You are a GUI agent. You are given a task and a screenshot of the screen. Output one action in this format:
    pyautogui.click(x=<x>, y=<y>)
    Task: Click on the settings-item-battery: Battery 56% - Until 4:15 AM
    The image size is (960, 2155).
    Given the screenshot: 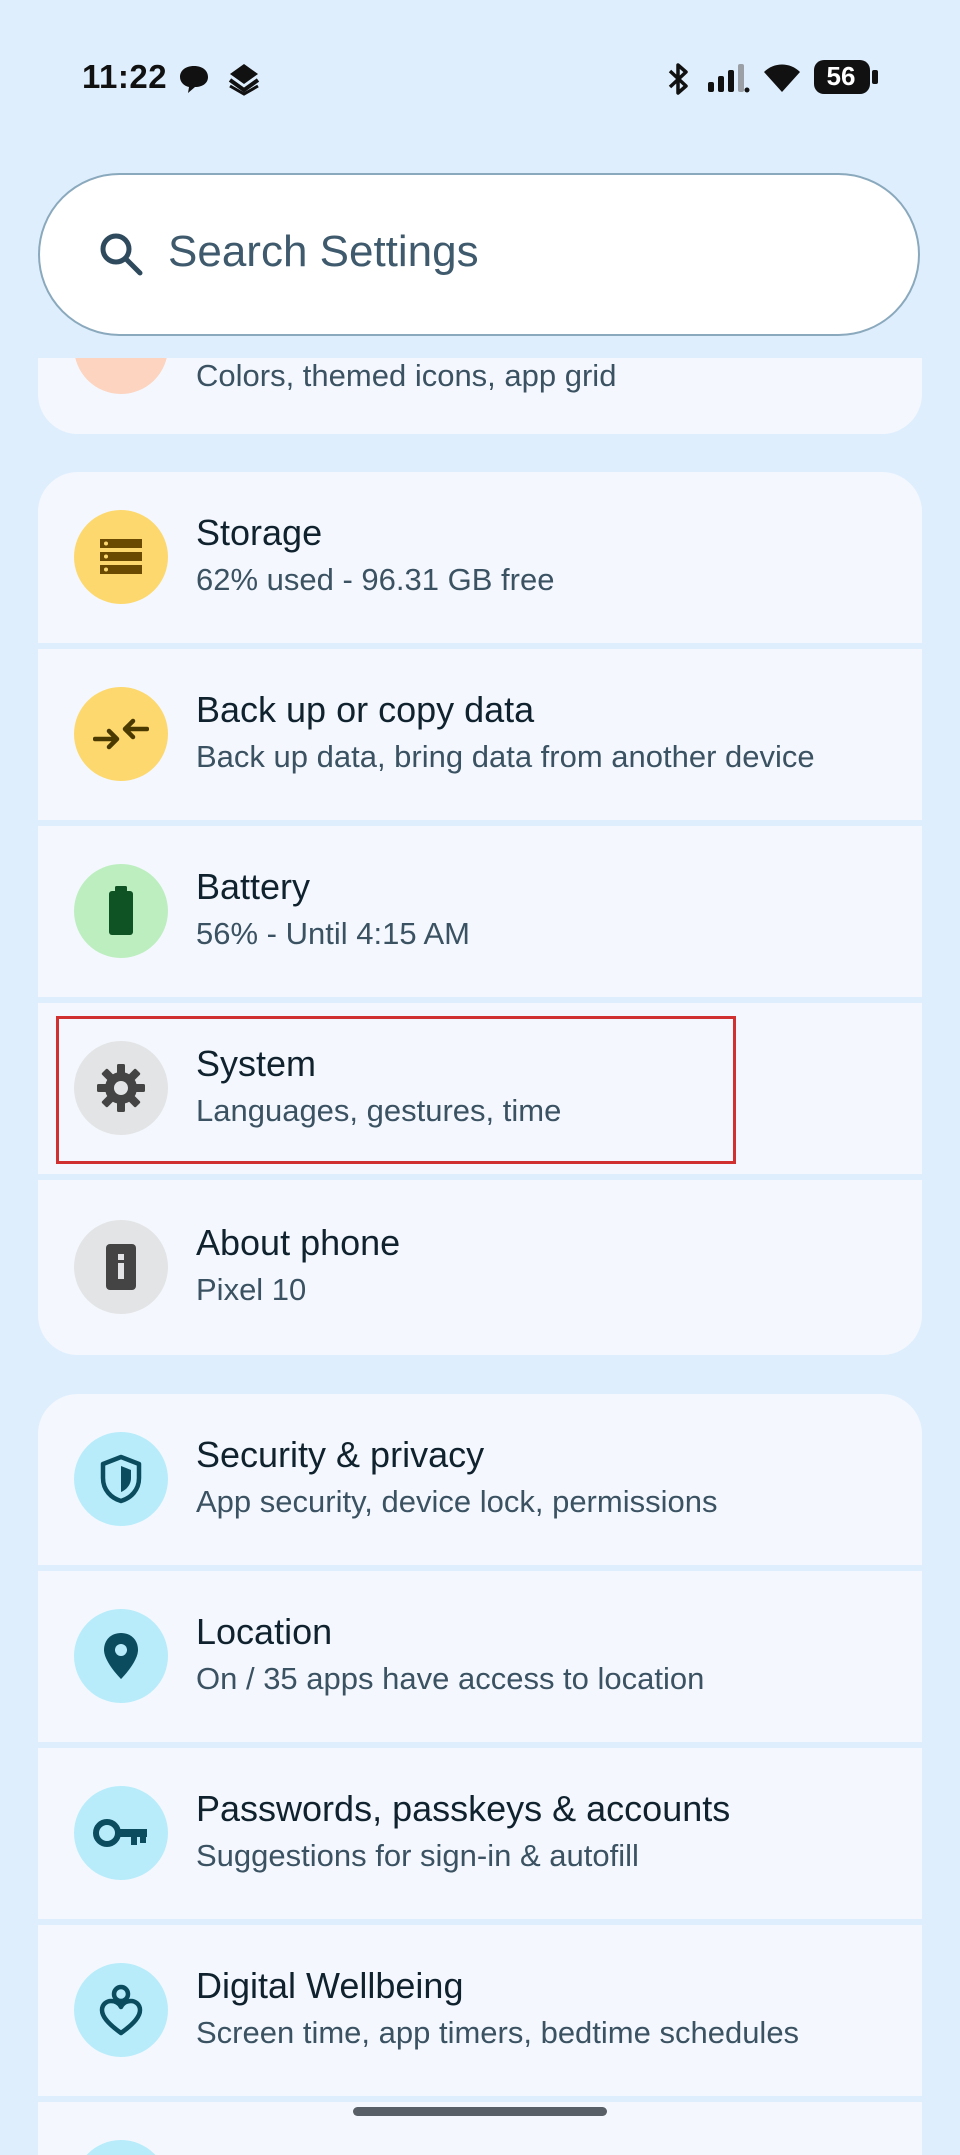 What is the action you would take?
    pyautogui.click(x=480, y=911)
    